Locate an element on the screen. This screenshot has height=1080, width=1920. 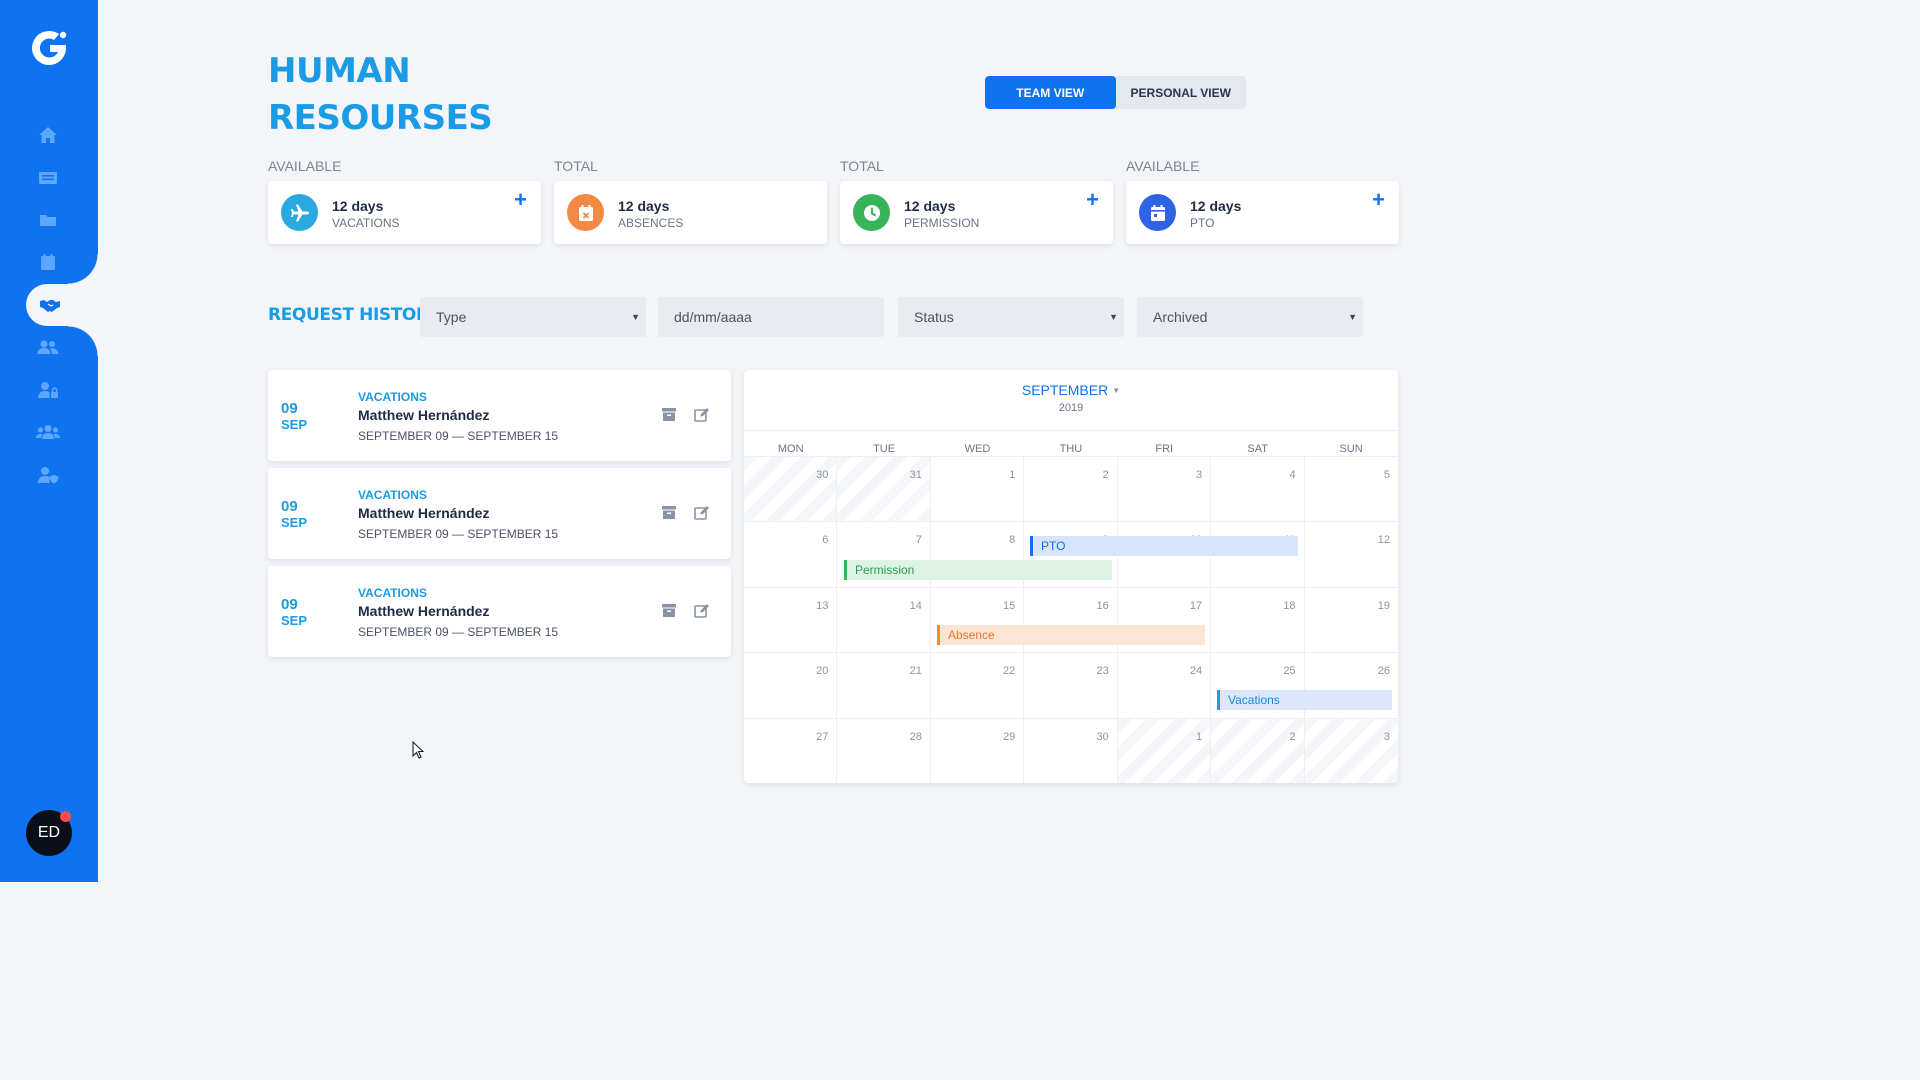
handshake-icon is located at coordinates (50, 306).